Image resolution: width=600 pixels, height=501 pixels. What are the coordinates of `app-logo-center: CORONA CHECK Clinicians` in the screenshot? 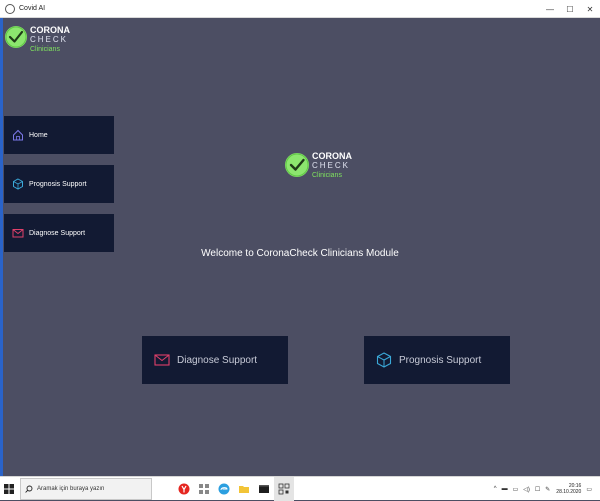 It's located at (318, 165).